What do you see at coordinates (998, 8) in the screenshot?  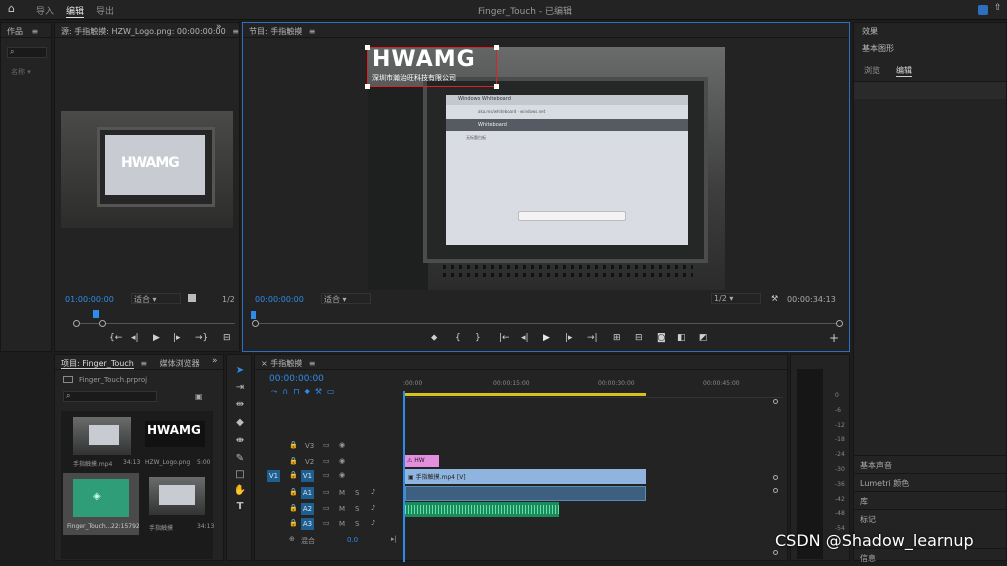 I see `share-icon: ⇧` at bounding box center [998, 8].